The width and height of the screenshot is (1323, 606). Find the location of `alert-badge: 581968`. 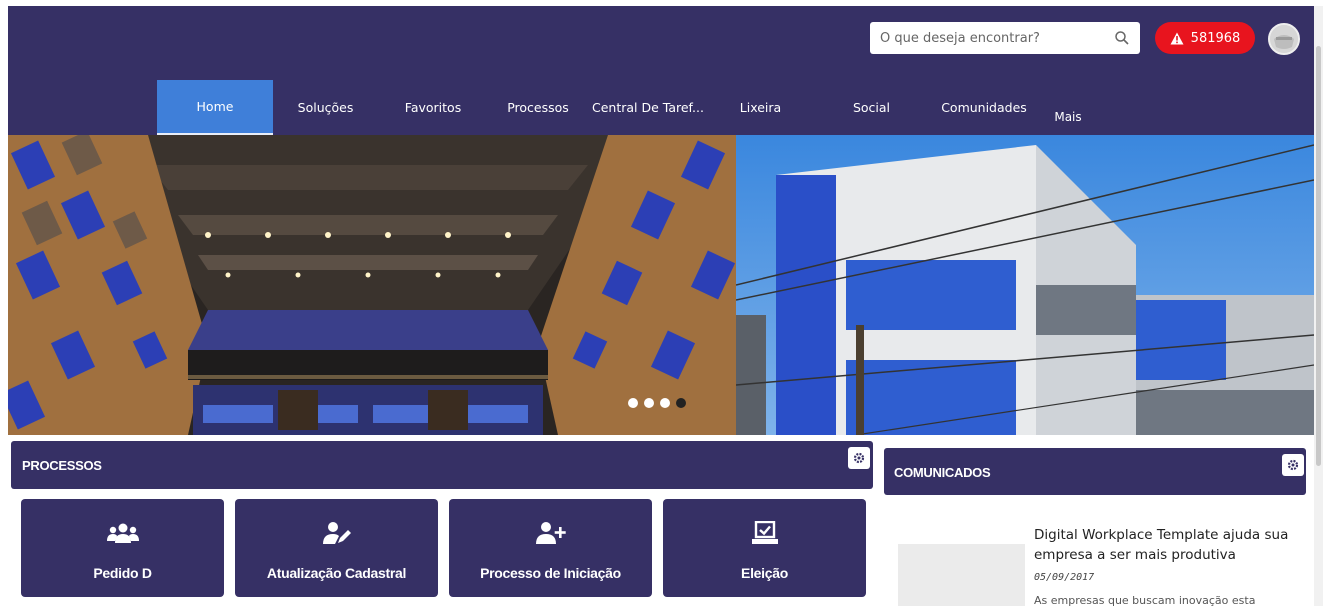

alert-badge: 581968 is located at coordinates (1205, 38).